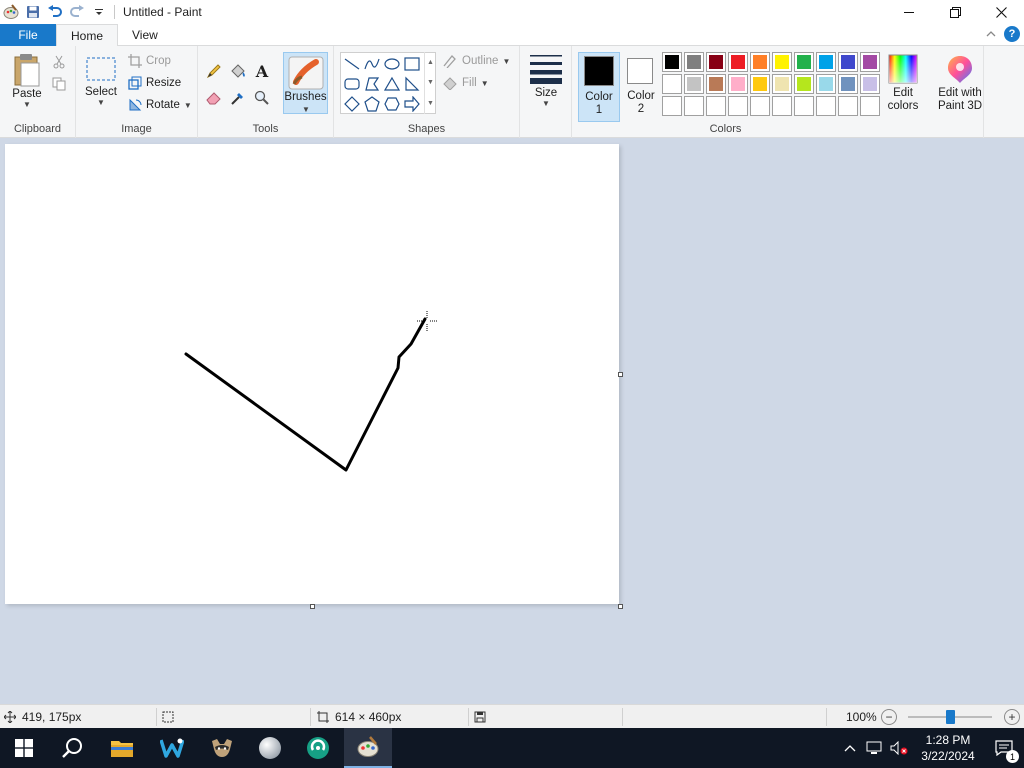 This screenshot has width=1024, height=768. Describe the element at coordinates (72, 748) in the screenshot. I see `search-button` at that location.